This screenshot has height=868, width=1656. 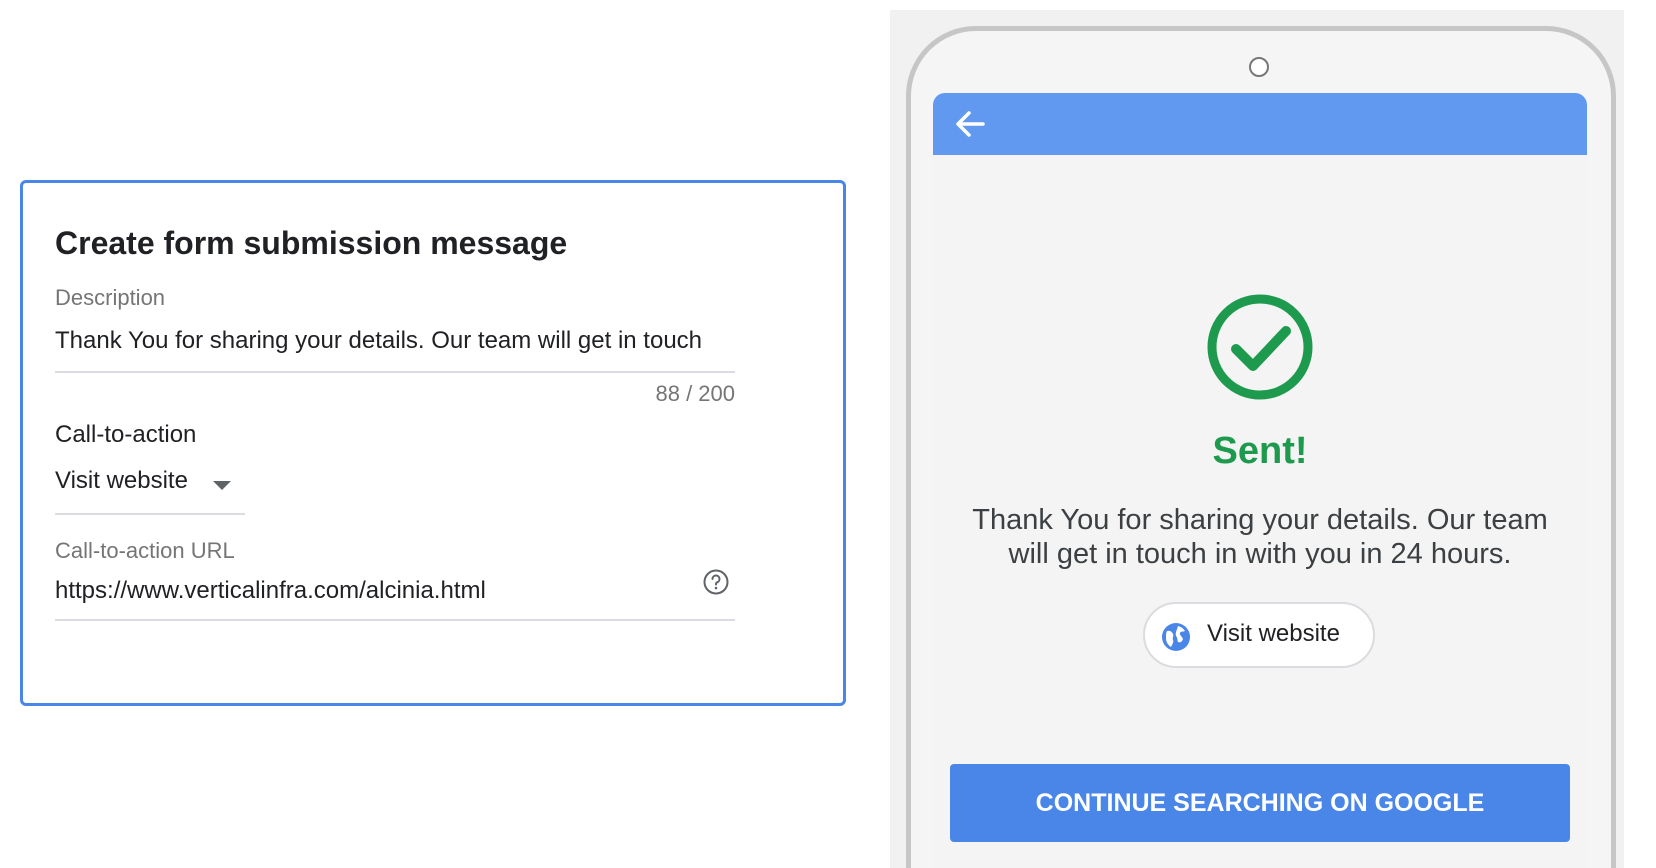 What do you see at coordinates (222, 485) in the screenshot?
I see `dropdown-arrow-icon` at bounding box center [222, 485].